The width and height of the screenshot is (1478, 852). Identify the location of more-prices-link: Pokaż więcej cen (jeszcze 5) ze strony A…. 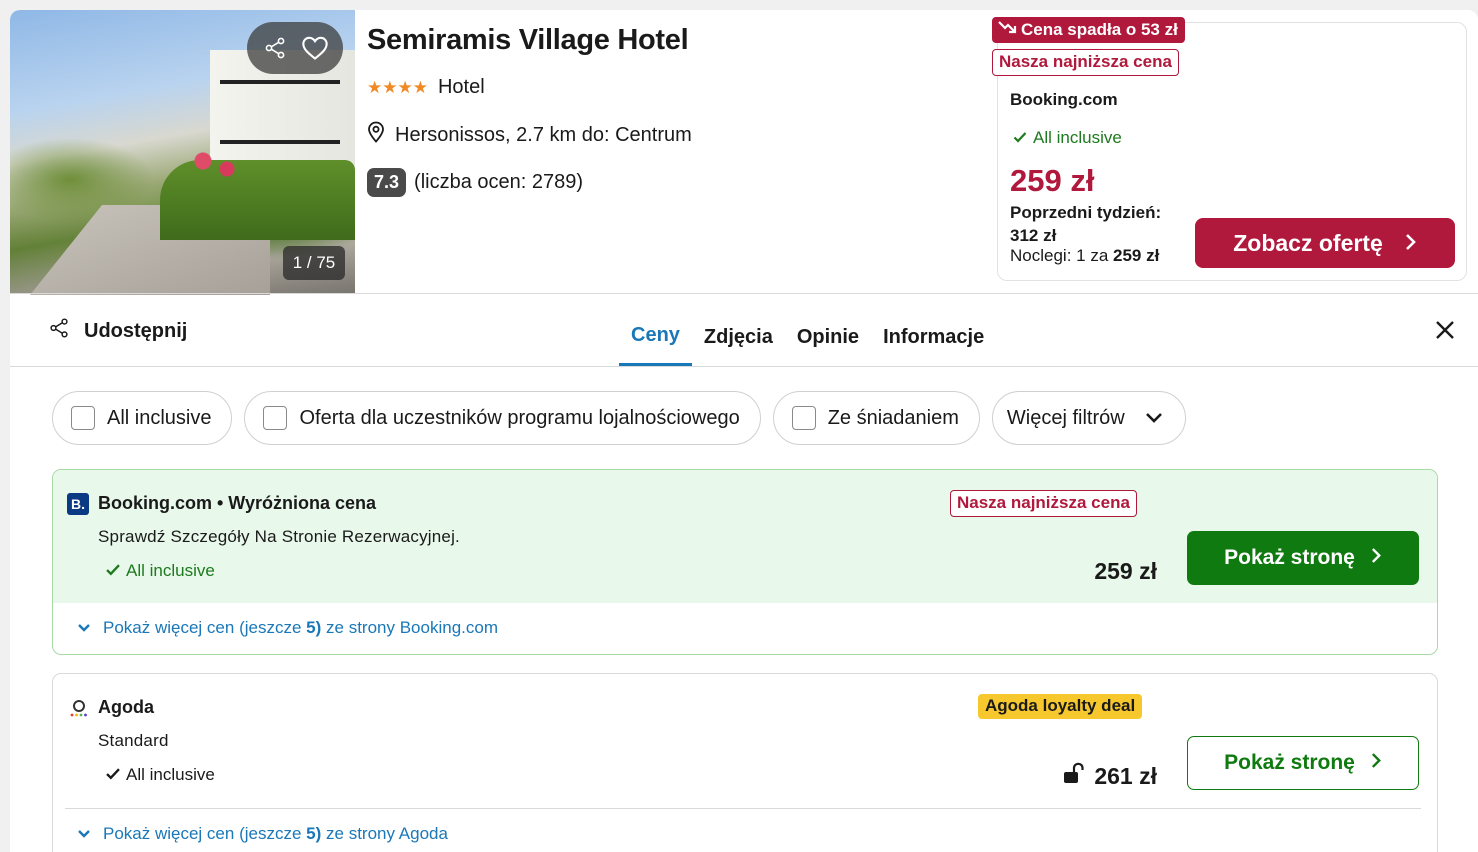
(262, 834).